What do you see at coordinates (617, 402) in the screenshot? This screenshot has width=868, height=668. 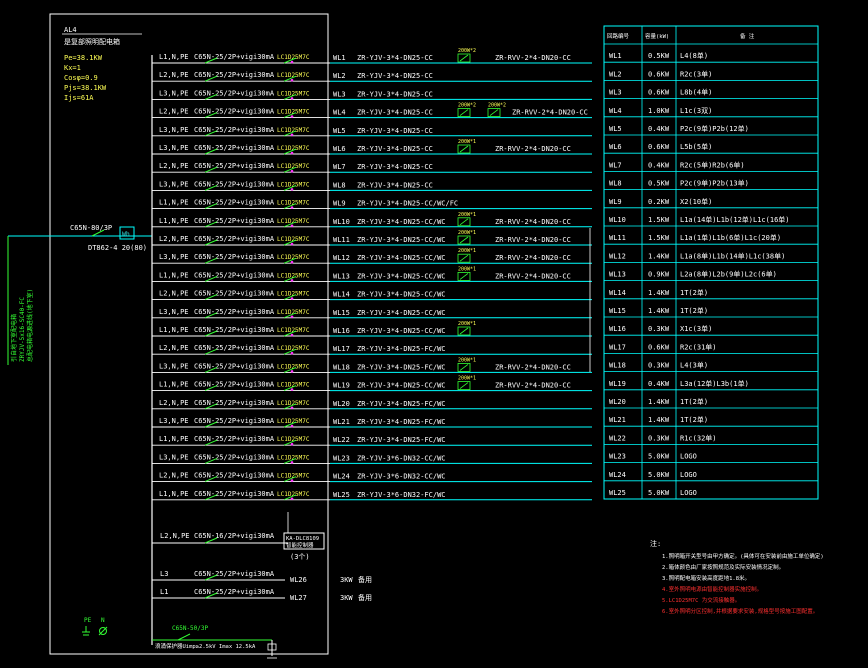 I see `table-cell-id: WL20` at bounding box center [617, 402].